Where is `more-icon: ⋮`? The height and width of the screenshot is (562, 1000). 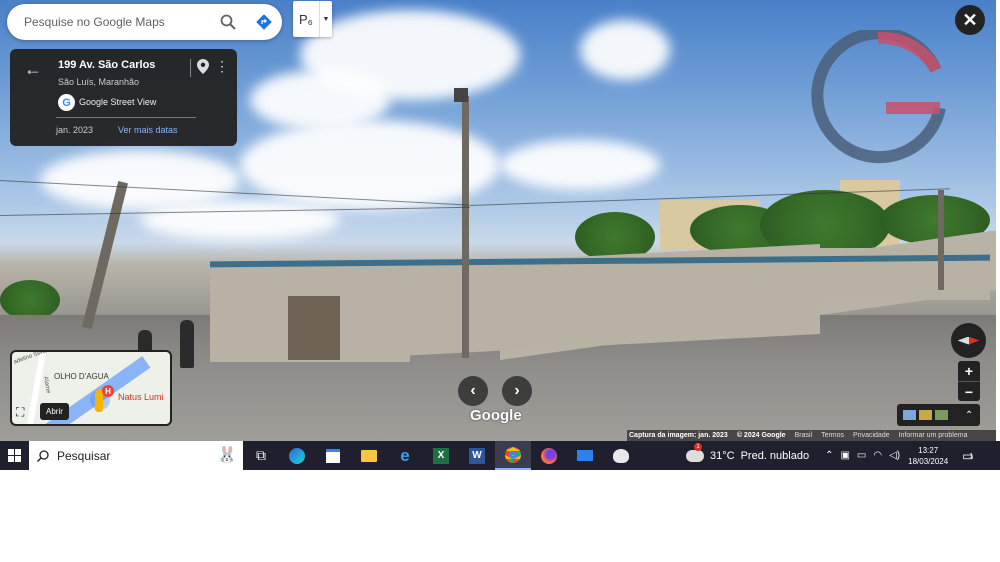 more-icon: ⋮ is located at coordinates (222, 66).